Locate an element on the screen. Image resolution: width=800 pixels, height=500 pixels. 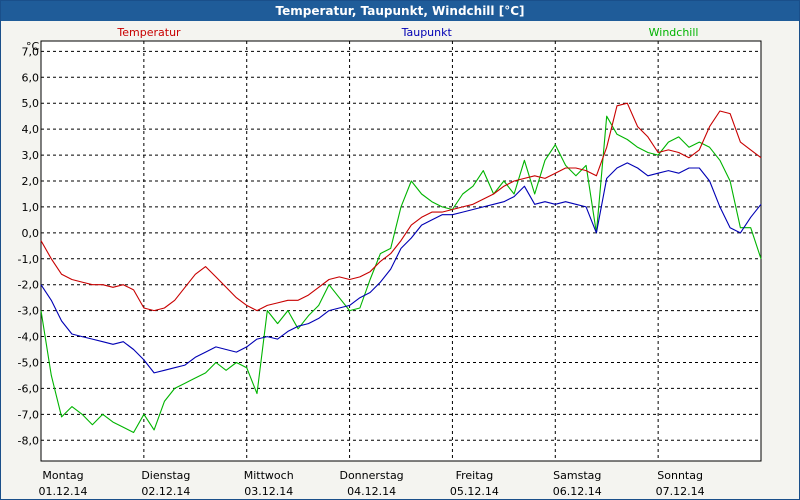
y-axis-label: °C is located at coordinates (33, 46).